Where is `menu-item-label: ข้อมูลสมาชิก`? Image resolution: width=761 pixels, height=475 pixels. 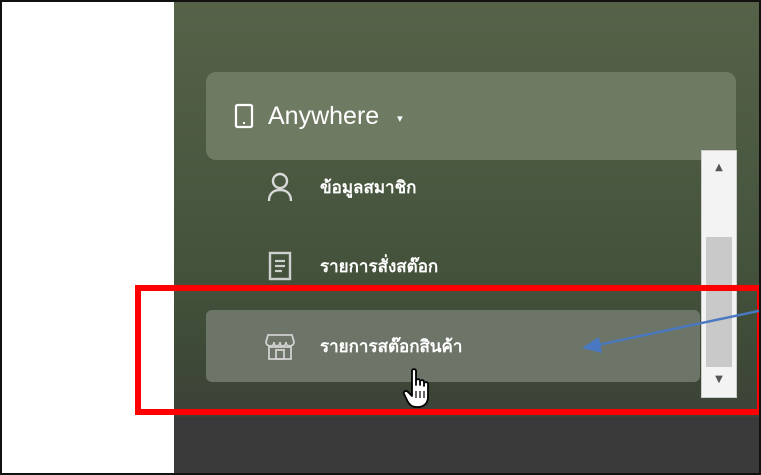
menu-item-label: ข้อมูลสมาชิก is located at coordinates (368, 187).